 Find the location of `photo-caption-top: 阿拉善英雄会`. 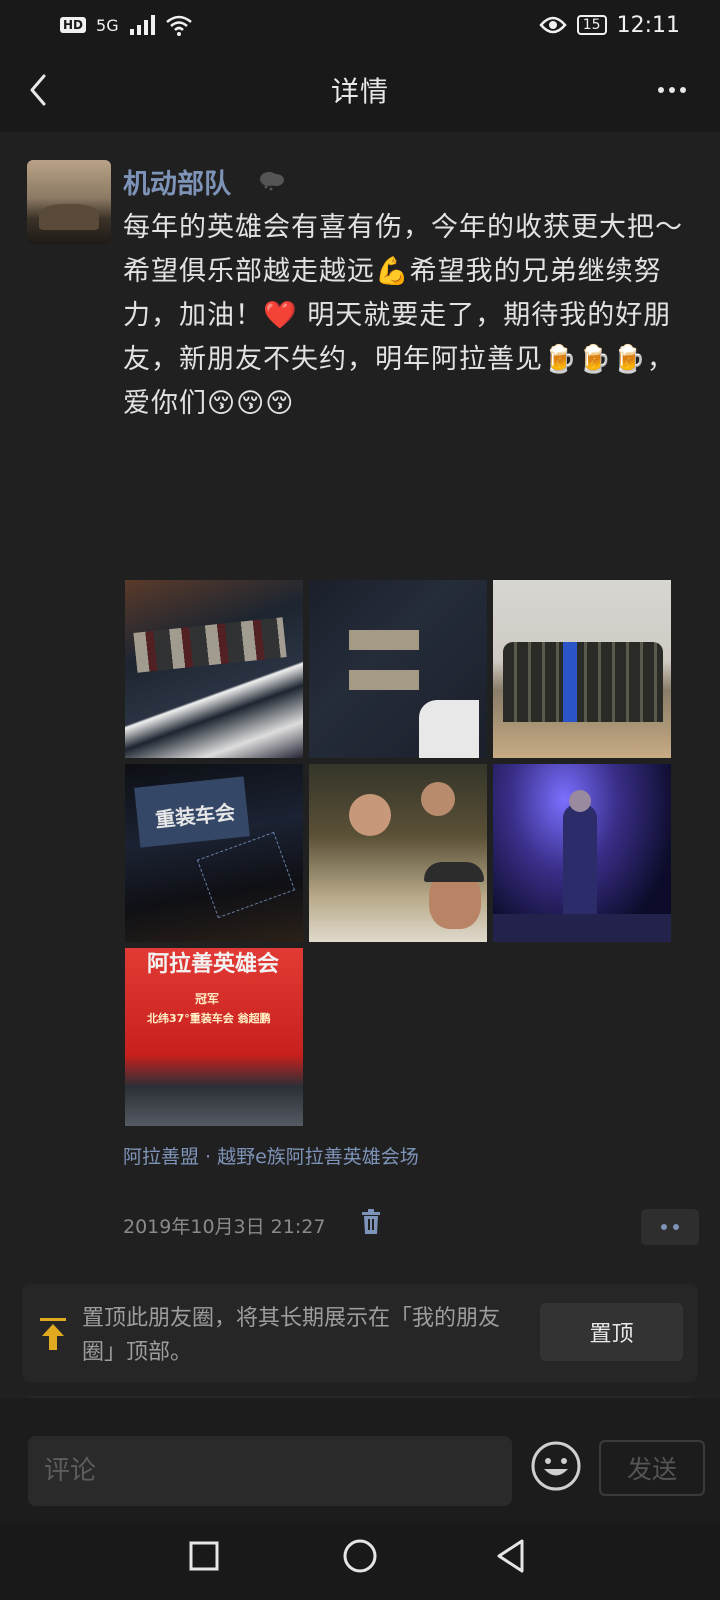

photo-caption-top: 阿拉善英雄会 is located at coordinates (213, 964).